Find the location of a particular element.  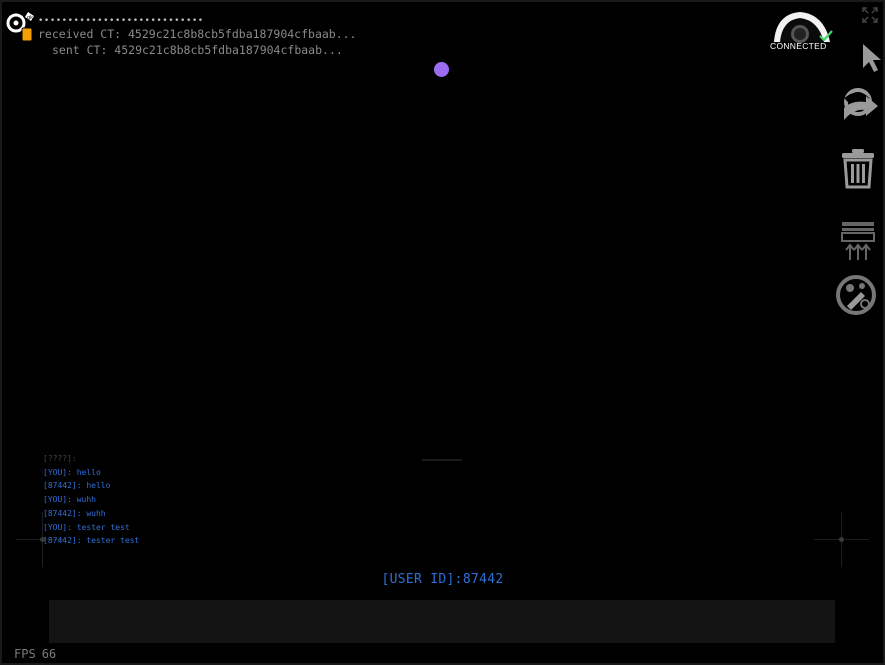

chat-message: [87442]: tester test is located at coordinates (91, 541).